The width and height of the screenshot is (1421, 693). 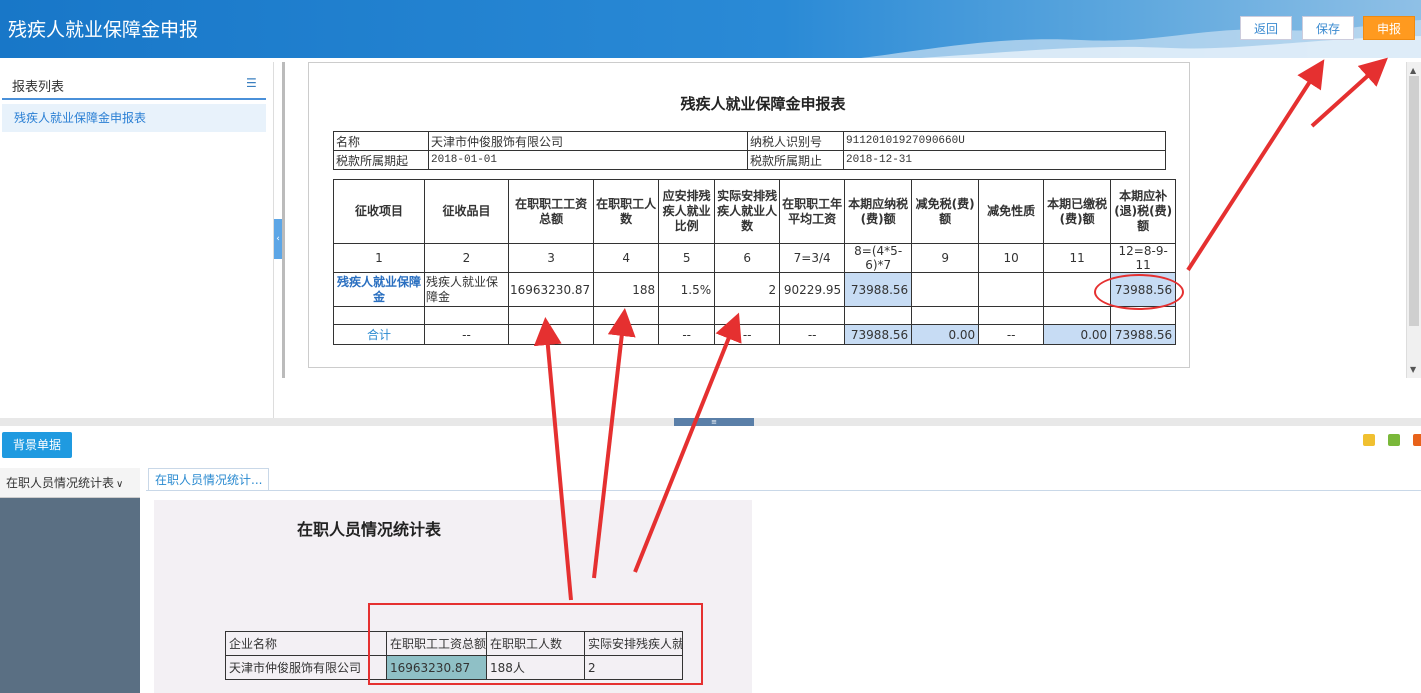 What do you see at coordinates (379, 258) in the screenshot?
I see `col-number: 1` at bounding box center [379, 258].